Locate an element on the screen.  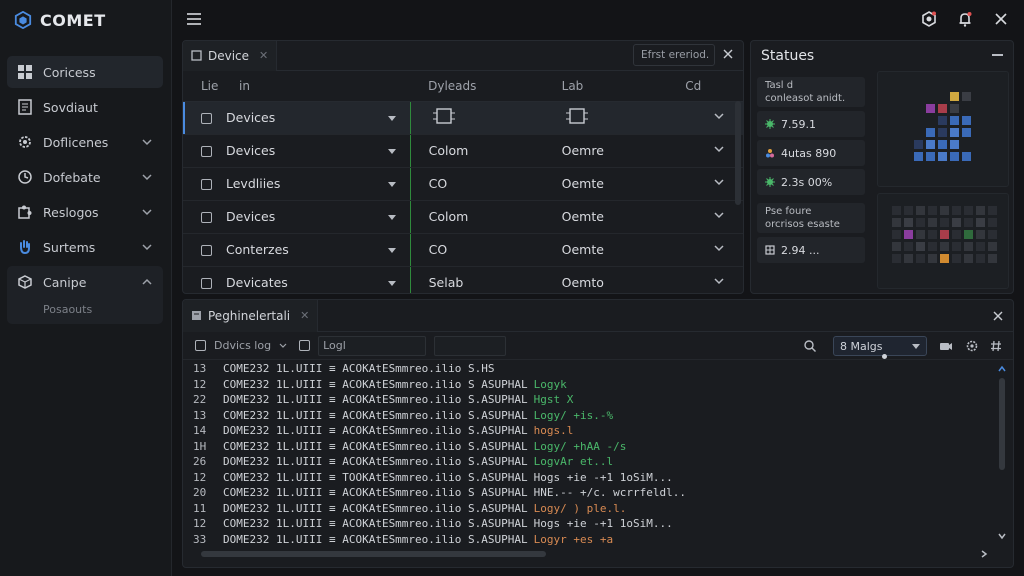
table-row: Devices is located at coordinates (463, 118).